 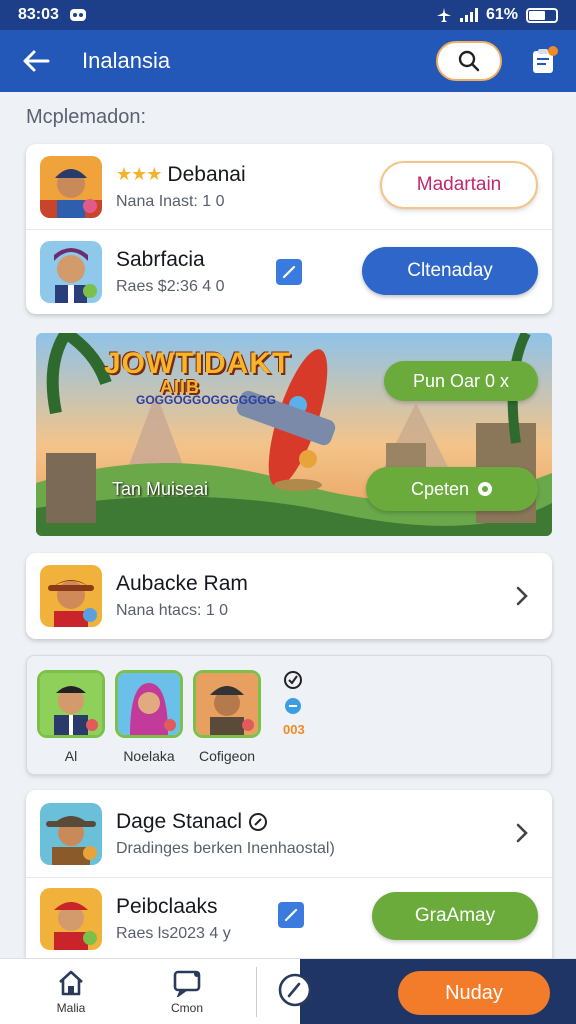 I want to click on item-subtitle: Raes ls2023 4 y, so click(x=173, y=933).